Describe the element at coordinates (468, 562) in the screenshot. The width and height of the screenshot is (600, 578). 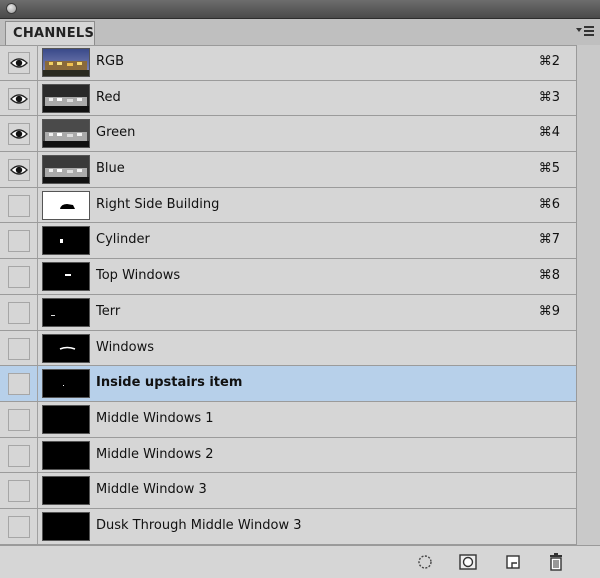
I see `save-selection-as-channel-icon` at that location.